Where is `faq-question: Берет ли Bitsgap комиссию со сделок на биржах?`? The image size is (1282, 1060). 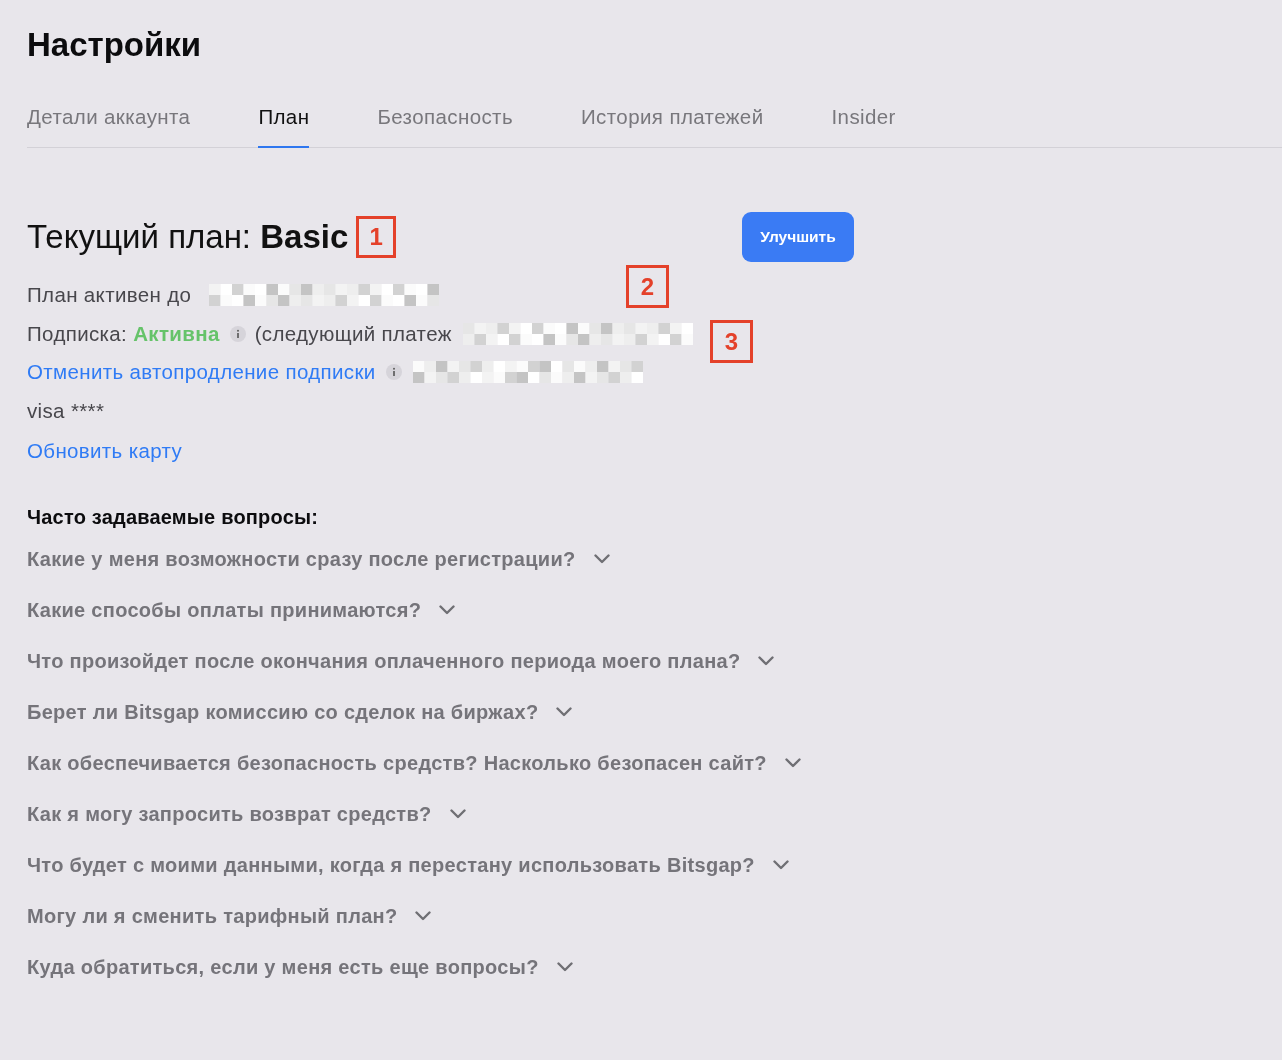 faq-question: Берет ли Bitsgap комиссию со сделок на биржах? is located at coordinates (300, 712).